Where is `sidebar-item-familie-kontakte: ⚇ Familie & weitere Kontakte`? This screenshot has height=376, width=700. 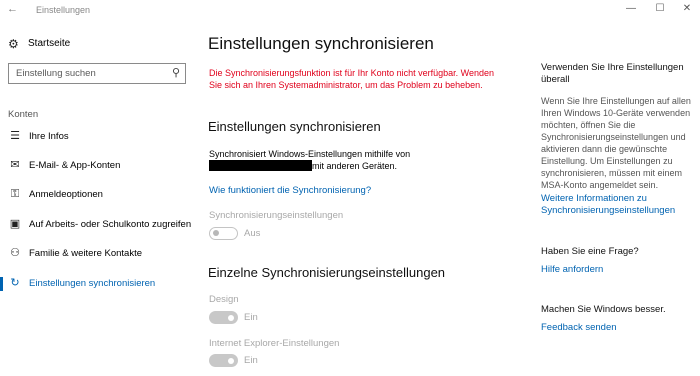 sidebar-item-familie-kontakte: ⚇ Familie & weitere Kontakte is located at coordinates (97, 254).